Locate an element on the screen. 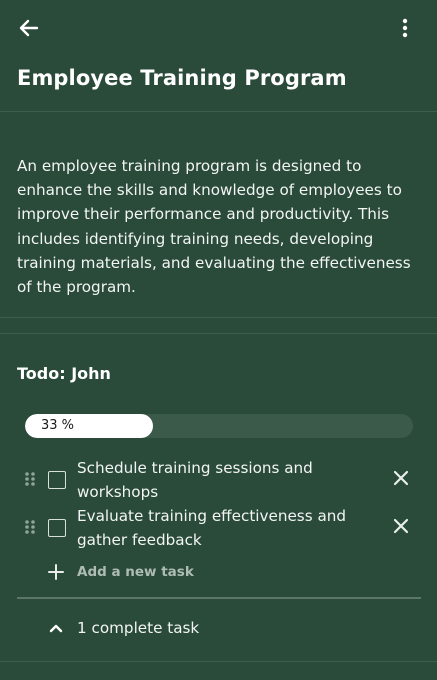 The image size is (437, 680). add-task-button: Add a new task is located at coordinates (121, 572).